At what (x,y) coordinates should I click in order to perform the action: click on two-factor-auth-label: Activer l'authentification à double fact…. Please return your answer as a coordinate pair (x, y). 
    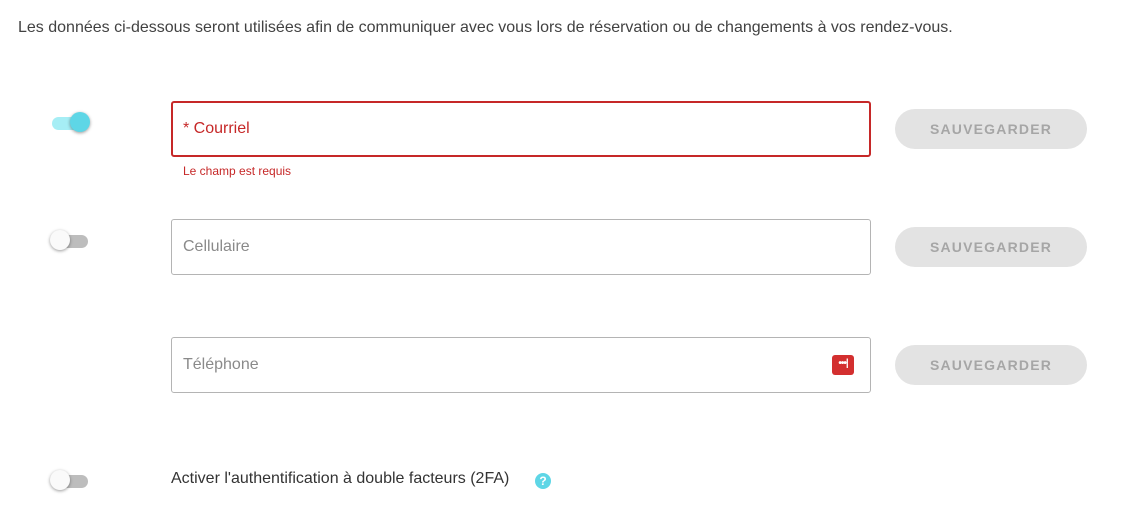
    Looking at the image, I should click on (340, 478).